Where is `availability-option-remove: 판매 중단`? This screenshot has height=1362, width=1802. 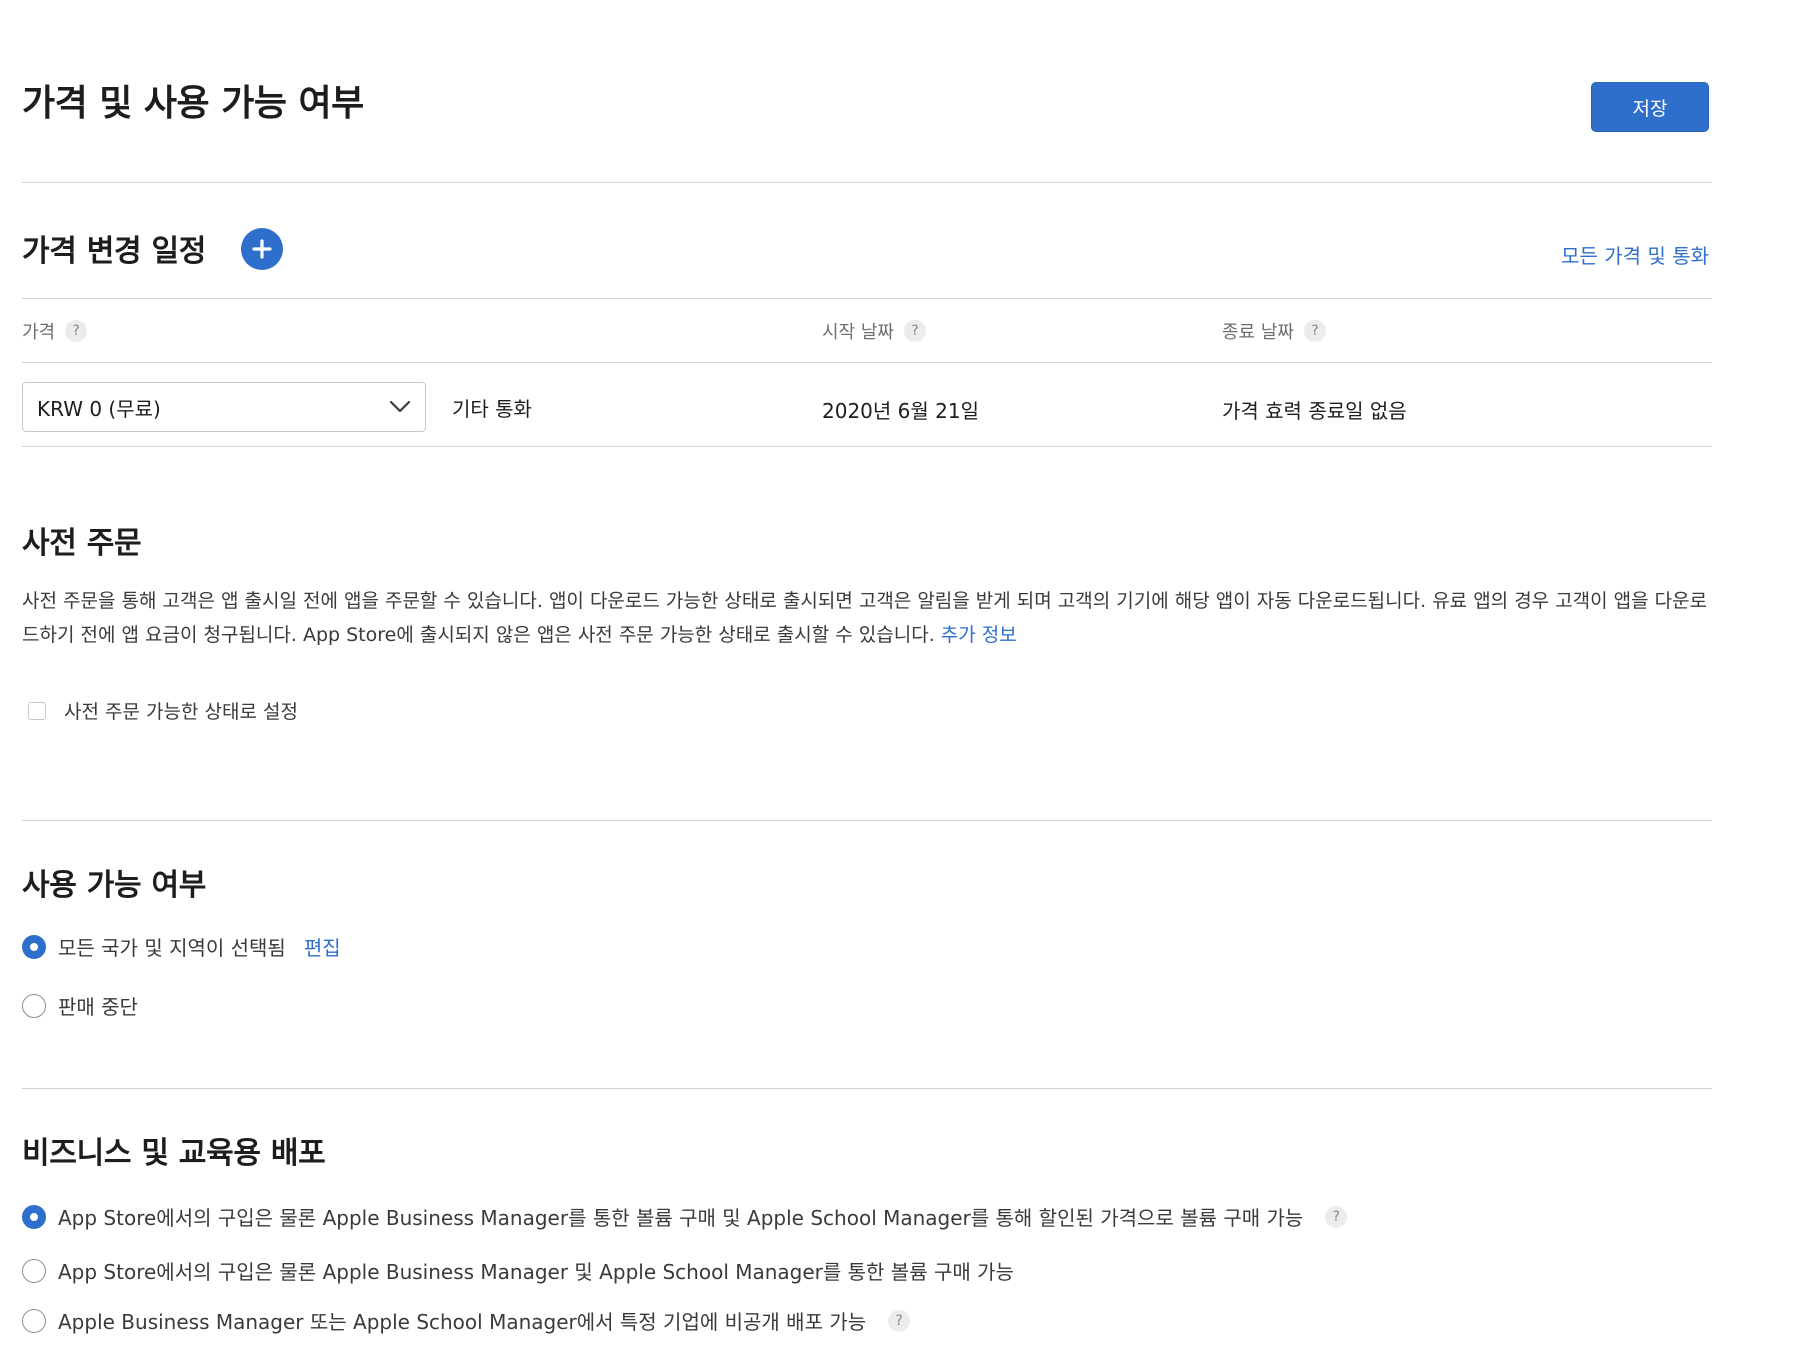 availability-option-remove: 판매 중단 is located at coordinates (80, 1005).